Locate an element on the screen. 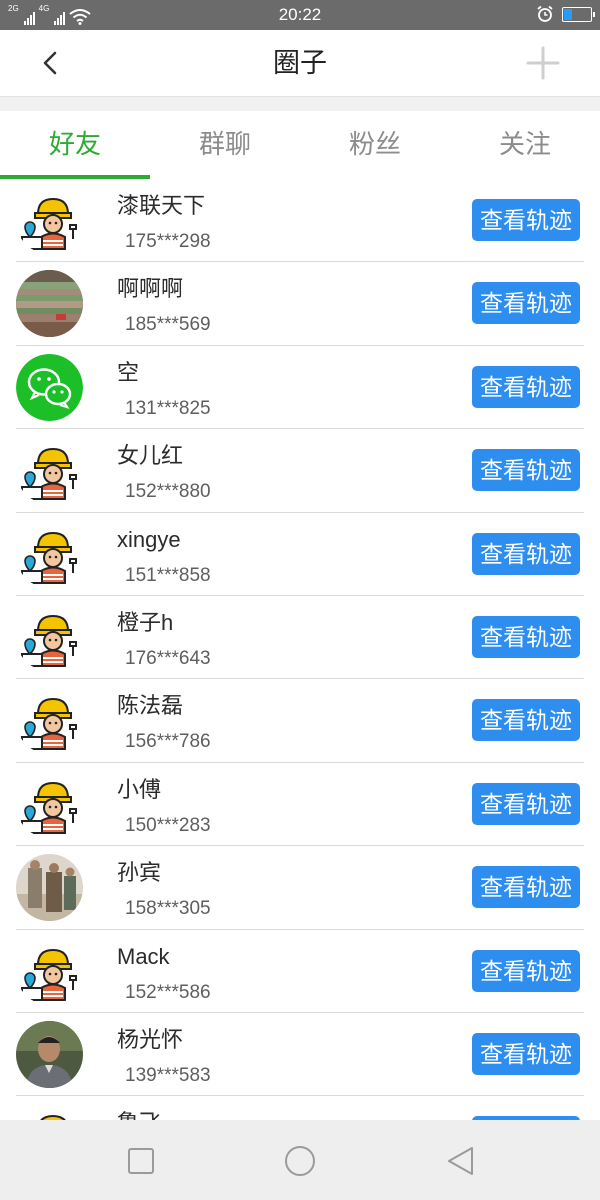 The height and width of the screenshot is (1200, 600). list-item: 漆联天下 175***298 查看轨迹 is located at coordinates (300, 221).